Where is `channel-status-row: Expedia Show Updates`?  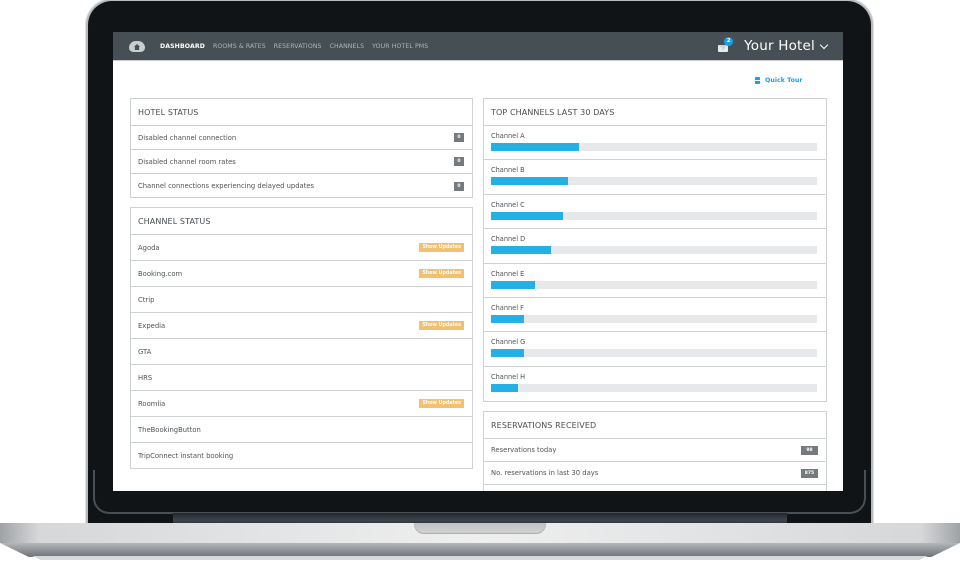 channel-status-row: Expedia Show Updates is located at coordinates (301, 326).